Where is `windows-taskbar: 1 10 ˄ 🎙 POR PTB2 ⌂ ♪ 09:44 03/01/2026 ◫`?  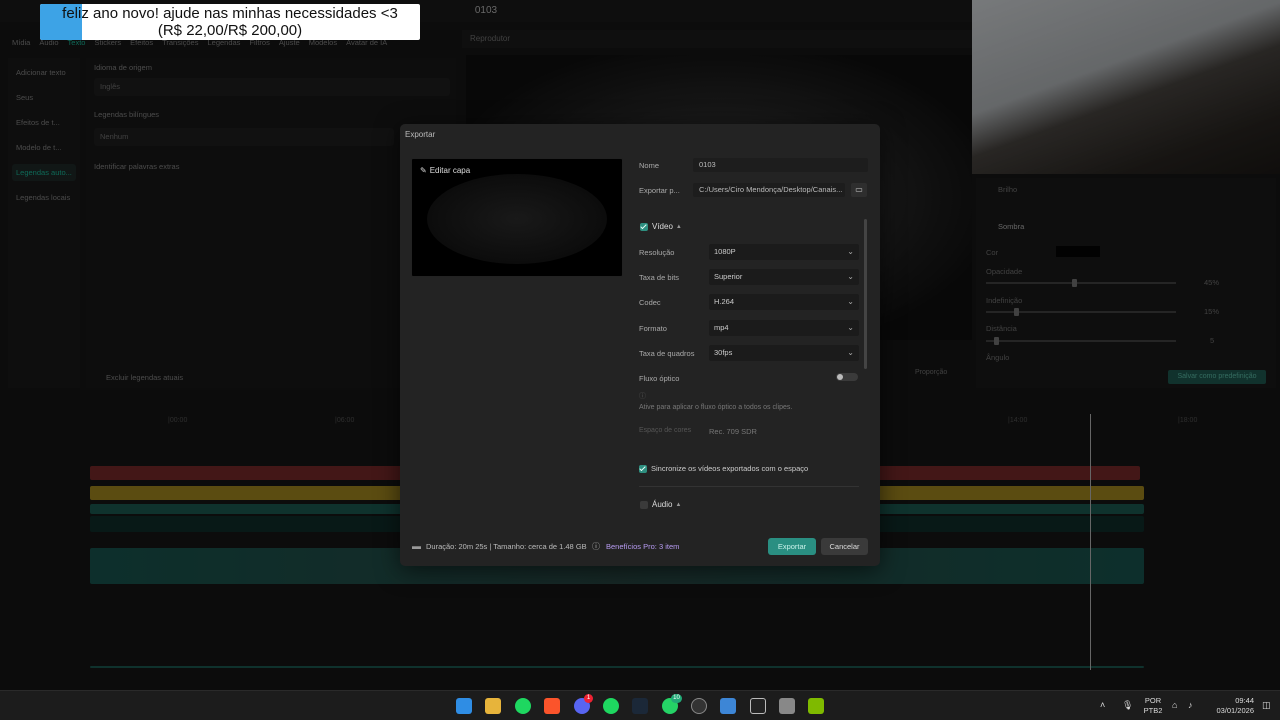 windows-taskbar: 1 10 ˄ 🎙 POR PTB2 ⌂ ♪ 09:44 03/01/2026 ◫ is located at coordinates (640, 705).